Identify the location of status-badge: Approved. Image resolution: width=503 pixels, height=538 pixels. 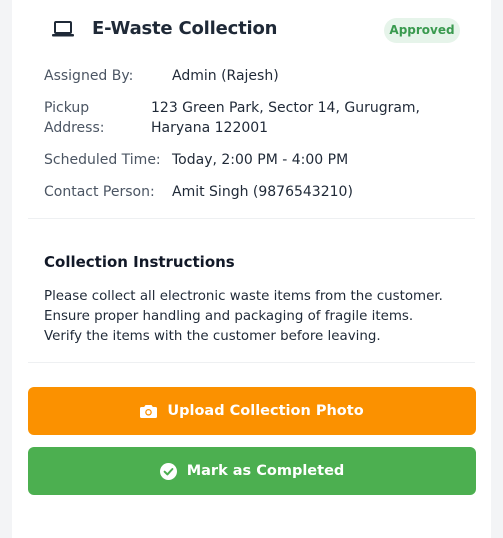
(422, 30).